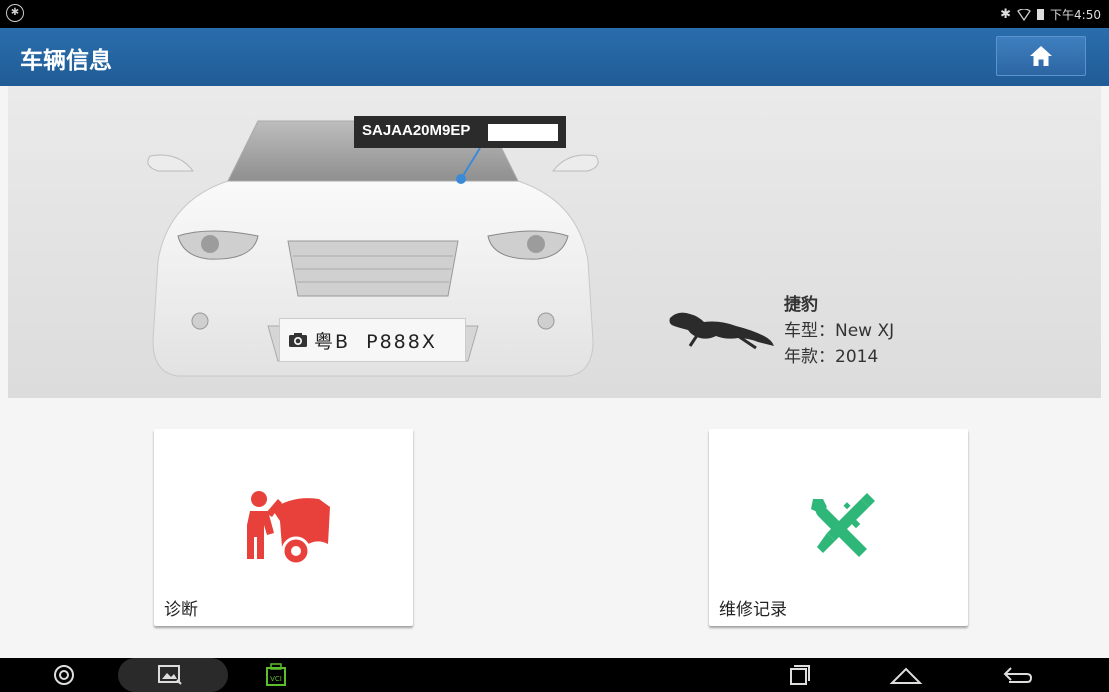 Image resolution: width=1109 pixels, height=692 pixels. What do you see at coordinates (1024, 14) in the screenshot?
I see `wifi-icon` at bounding box center [1024, 14].